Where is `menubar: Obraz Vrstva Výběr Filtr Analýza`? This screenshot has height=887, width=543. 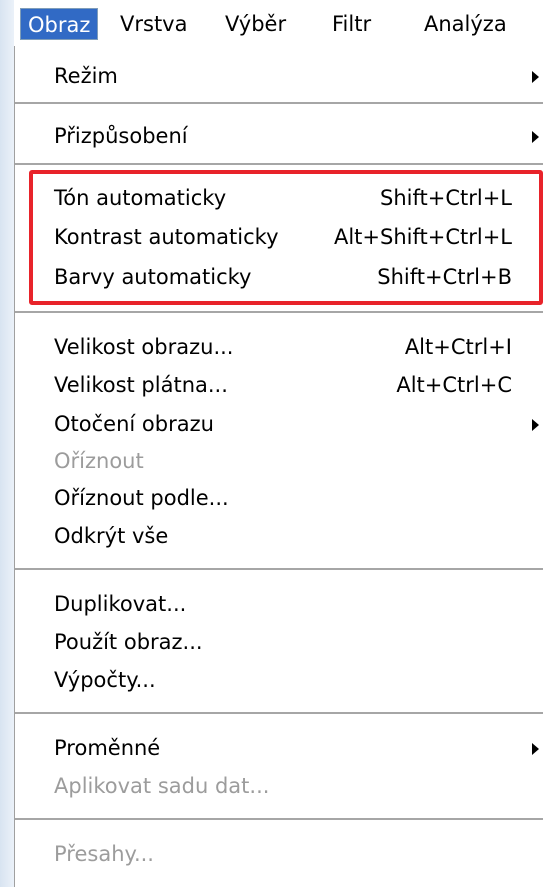 menubar: Obraz Vrstva Výběr Filtr Analýza is located at coordinates (278, 23).